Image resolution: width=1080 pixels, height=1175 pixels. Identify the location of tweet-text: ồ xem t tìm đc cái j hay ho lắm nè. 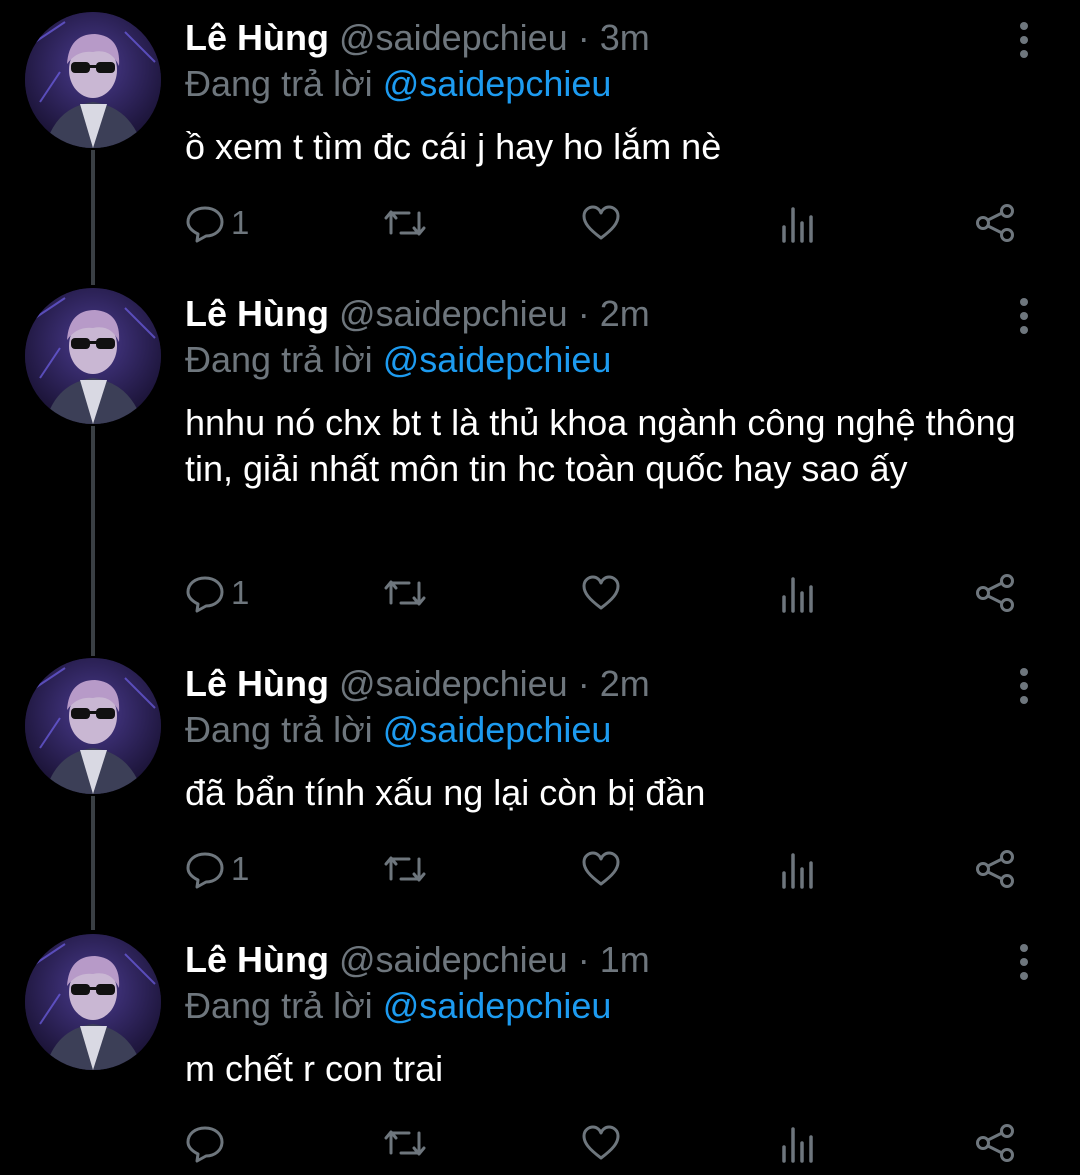
(453, 146).